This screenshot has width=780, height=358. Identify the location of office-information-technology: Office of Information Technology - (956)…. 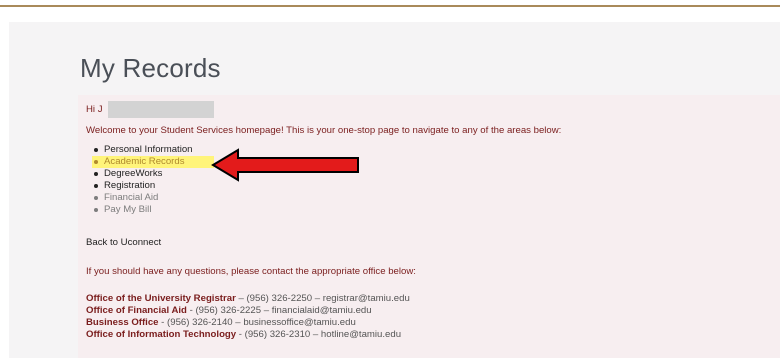
(243, 335).